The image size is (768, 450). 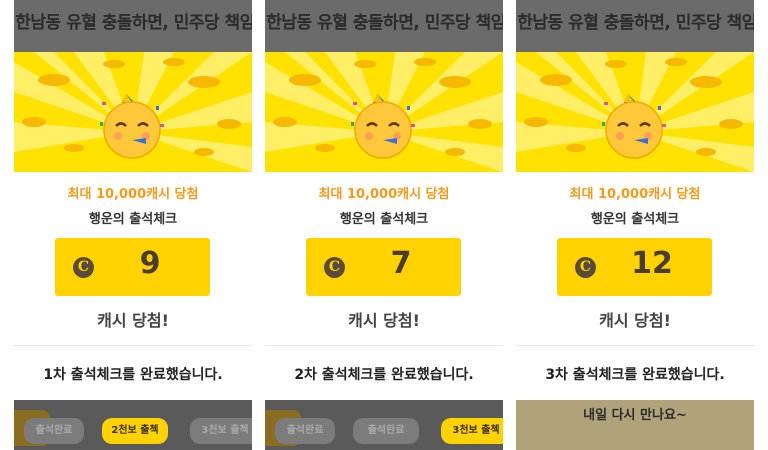 What do you see at coordinates (132, 267) in the screenshot?
I see `cash-counter: C 9` at bounding box center [132, 267].